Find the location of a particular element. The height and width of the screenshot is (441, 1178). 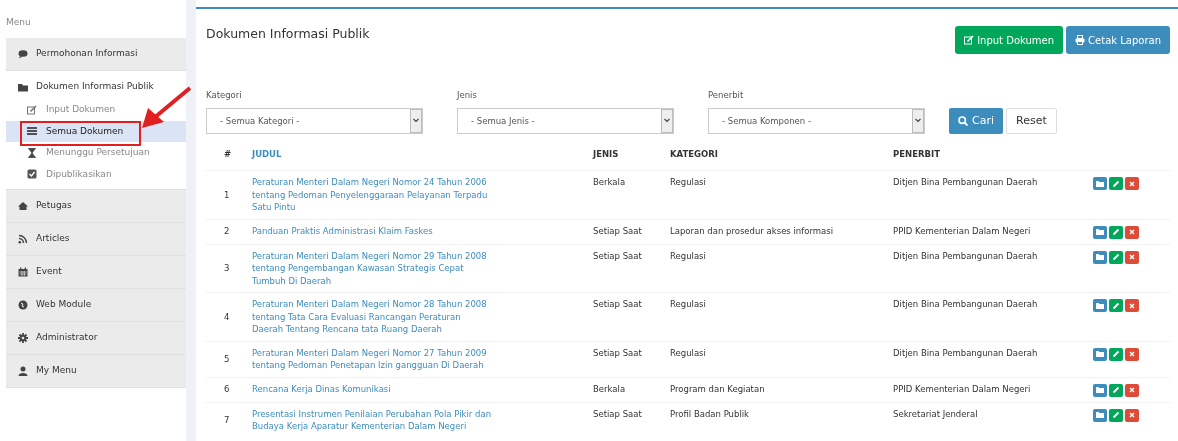

document-link: Presentasi Instrumen Penilaian Perubahan Pola Pikir dan Budaya Kerja Aparatur Kementerian Dalam Negeri is located at coordinates (422, 420).